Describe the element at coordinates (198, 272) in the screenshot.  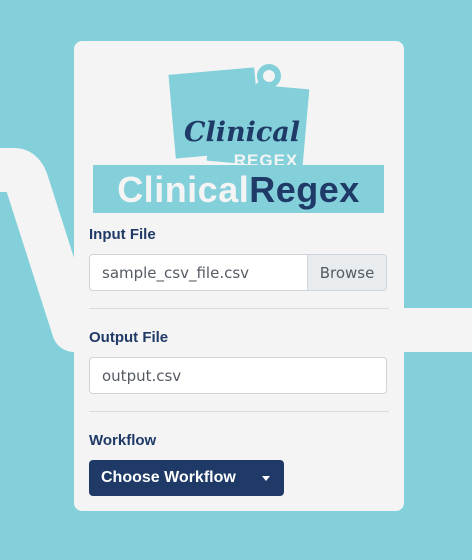
I see `input-file-field` at that location.